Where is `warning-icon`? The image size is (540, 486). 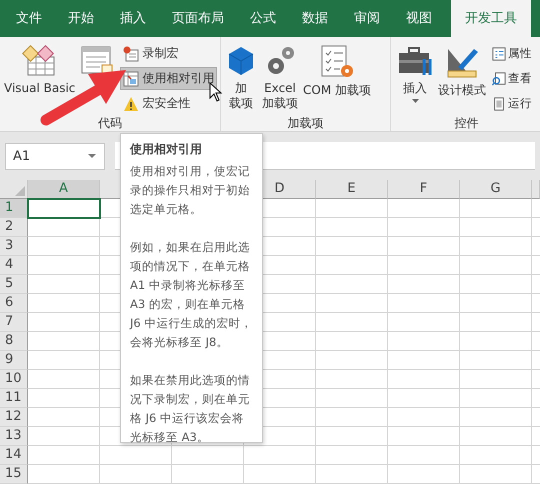
warning-icon is located at coordinates (131, 104).